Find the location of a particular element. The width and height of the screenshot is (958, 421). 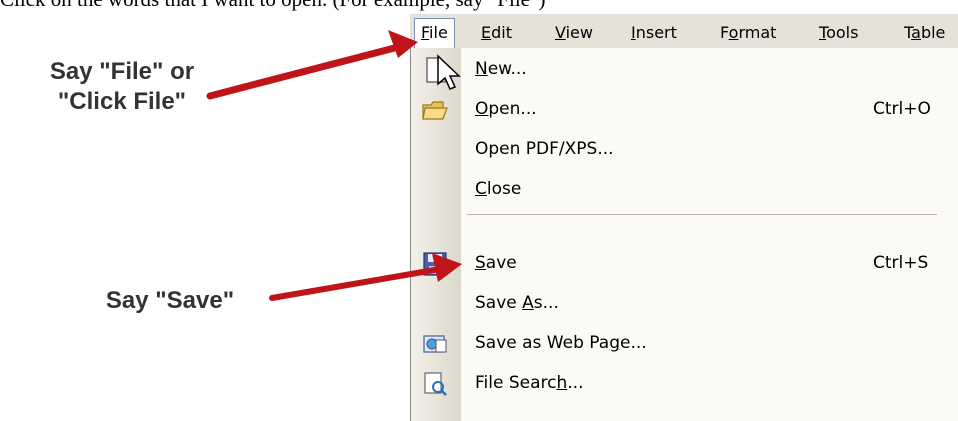

callout-file-line2: "Click File" is located at coordinates (122, 101).